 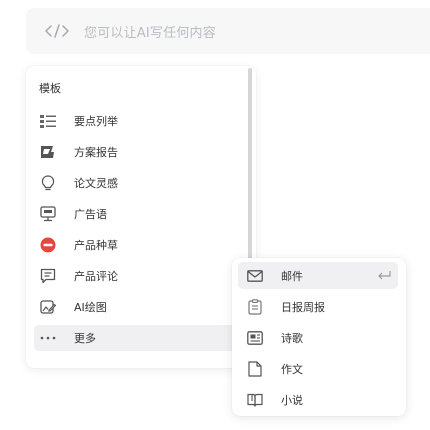 What do you see at coordinates (255, 400) in the screenshot?
I see `book-icon` at bounding box center [255, 400].